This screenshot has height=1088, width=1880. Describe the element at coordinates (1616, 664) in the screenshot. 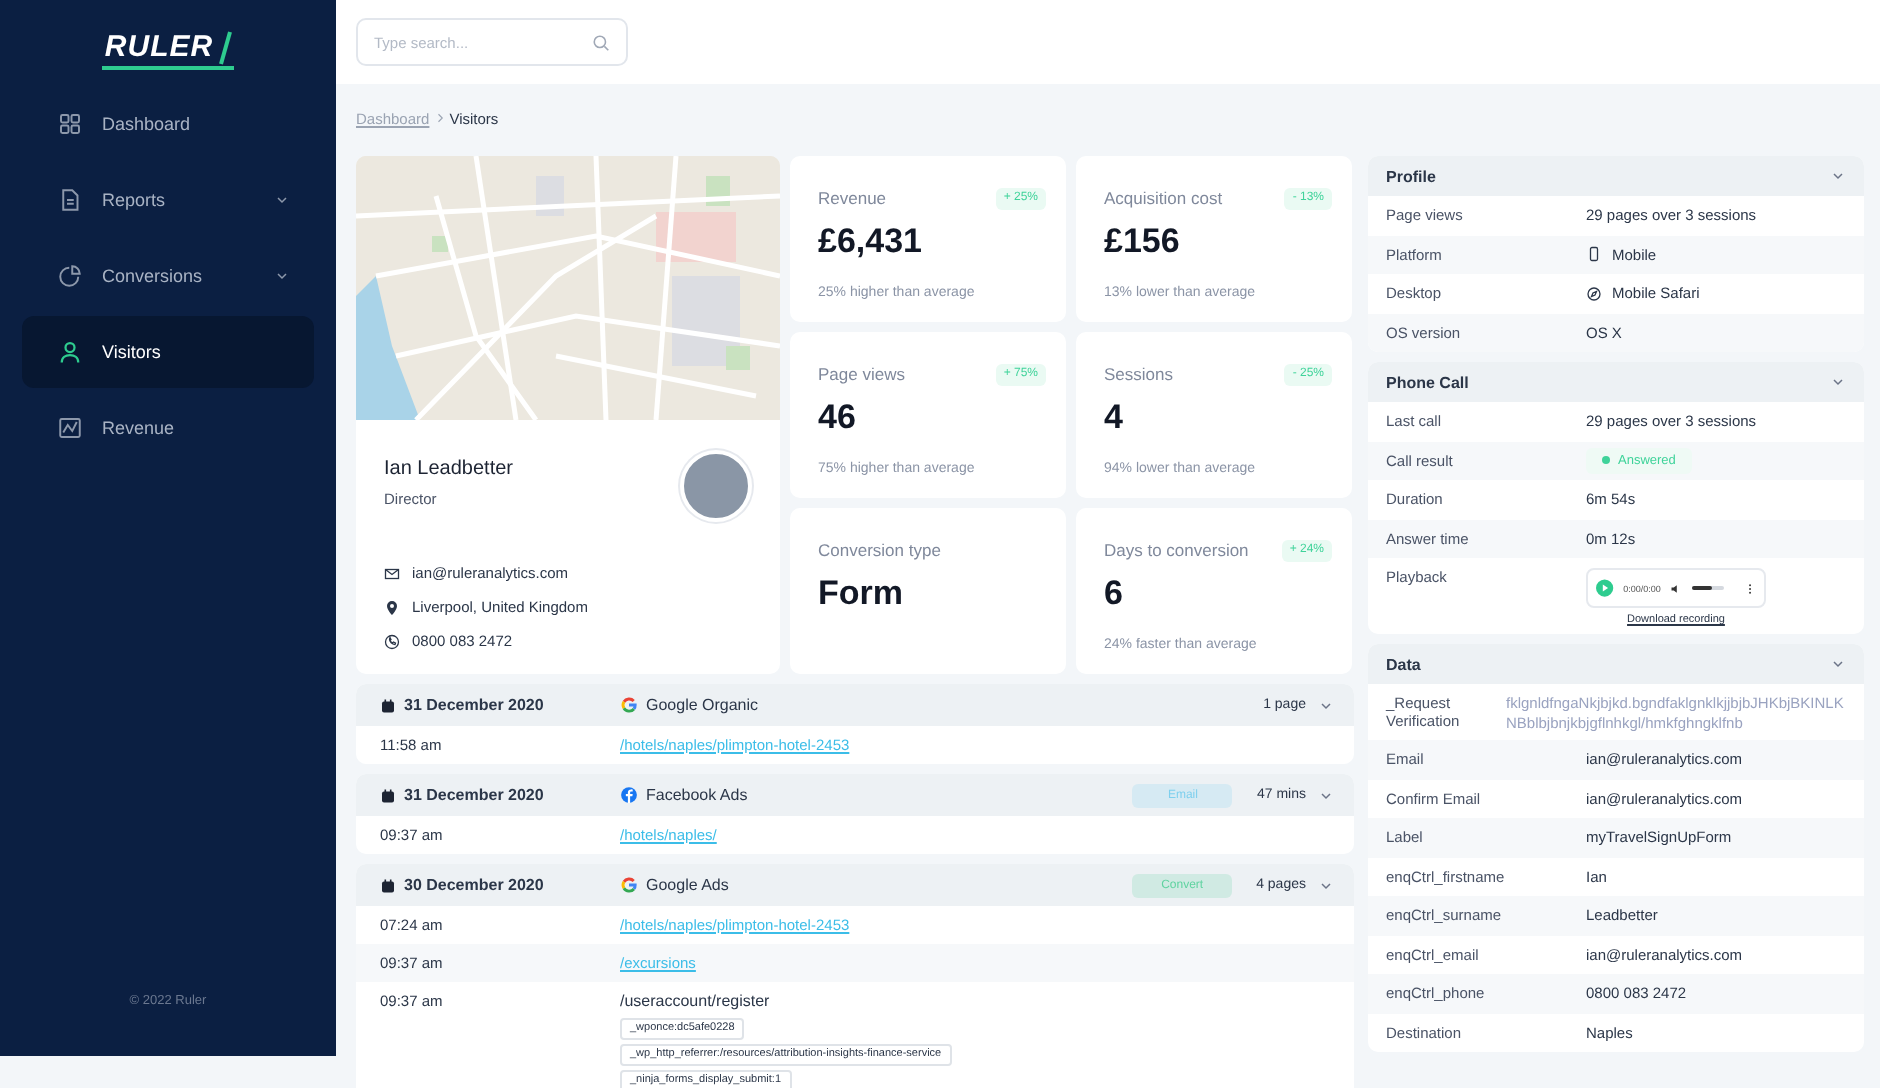

I see `panel-header: Data` at that location.